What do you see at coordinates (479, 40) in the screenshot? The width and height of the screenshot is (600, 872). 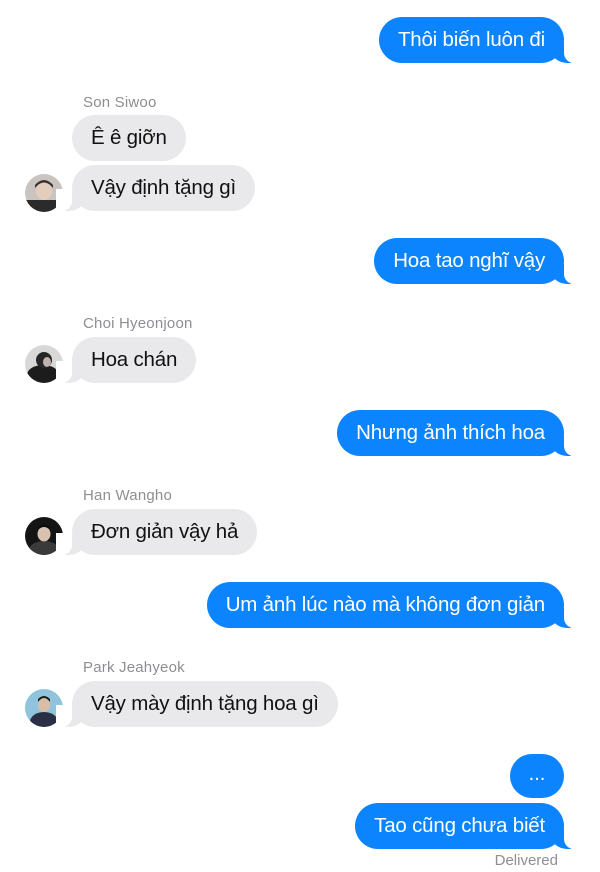 I see `message-bubble-sent: Thôi biến luôn đi` at bounding box center [479, 40].